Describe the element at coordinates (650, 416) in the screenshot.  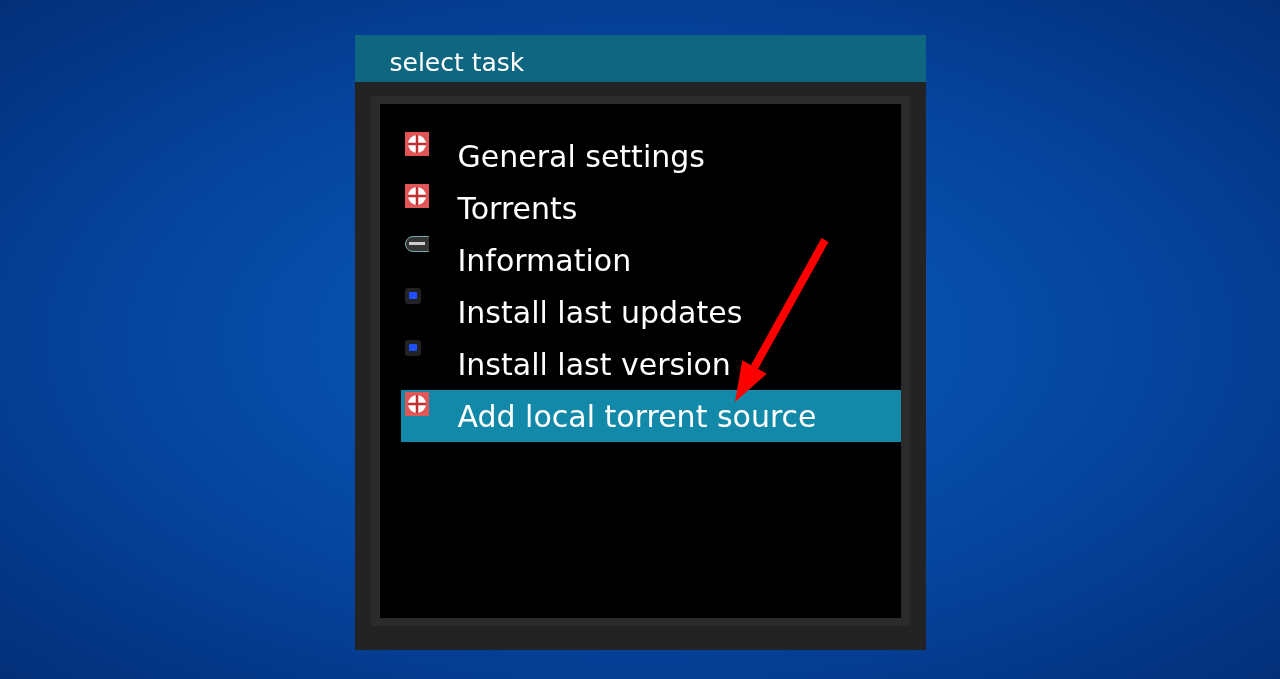
I see `task-item: Add local torrent source` at that location.